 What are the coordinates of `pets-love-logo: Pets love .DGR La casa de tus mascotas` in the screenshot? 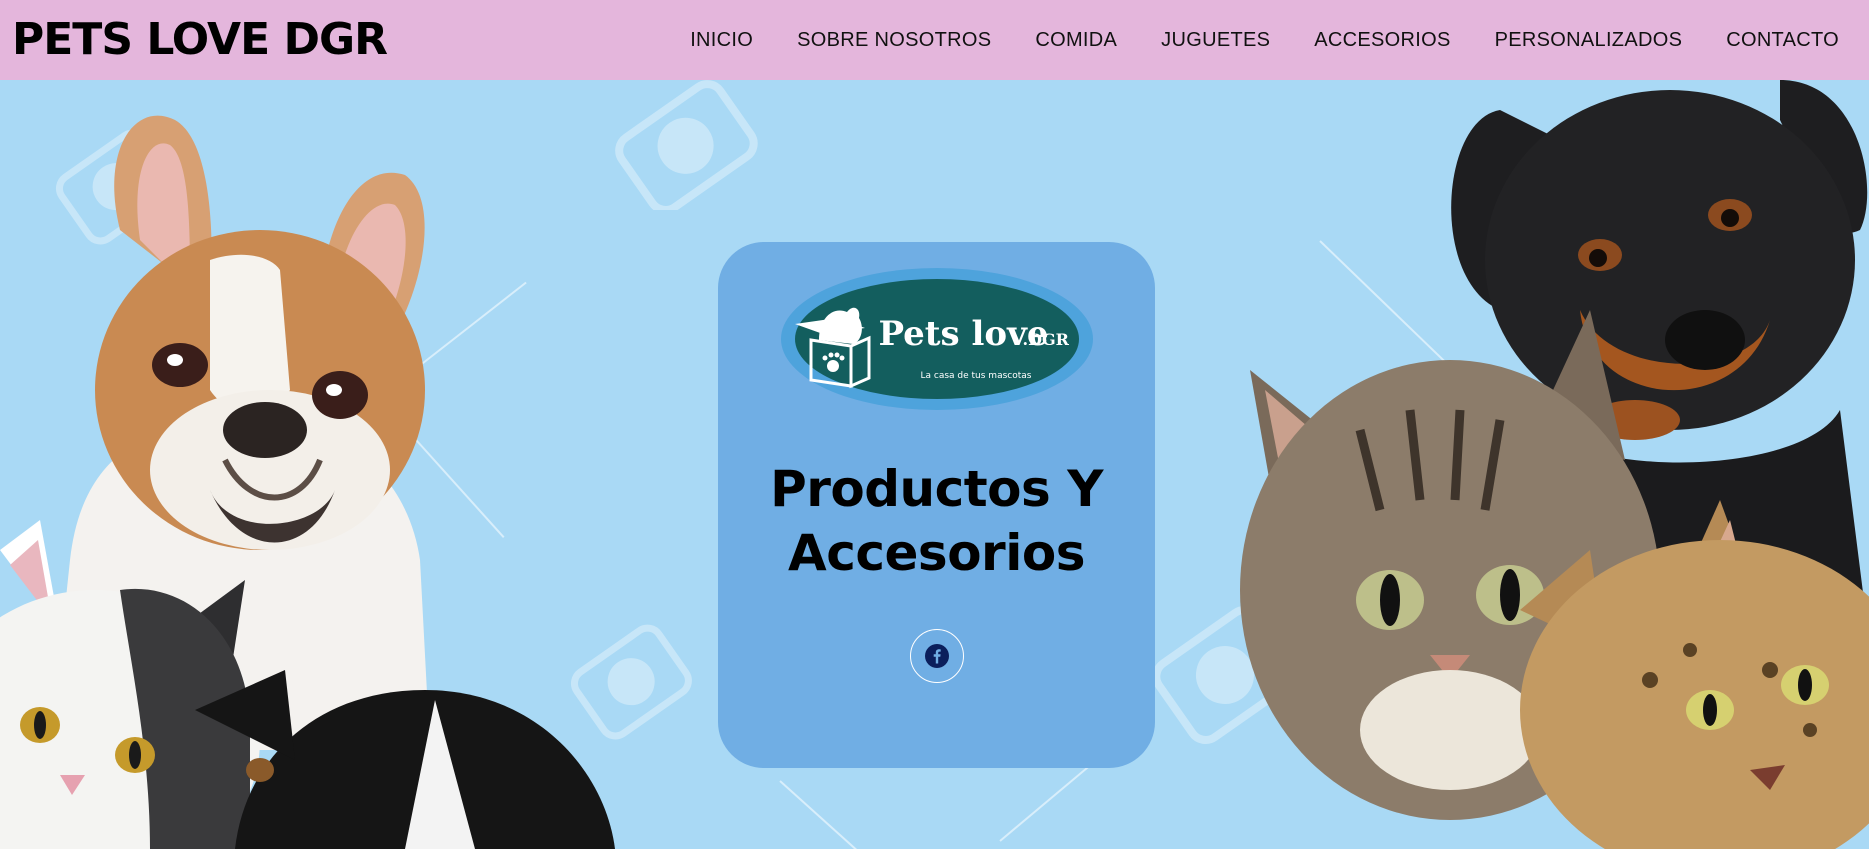 It's located at (936, 341).